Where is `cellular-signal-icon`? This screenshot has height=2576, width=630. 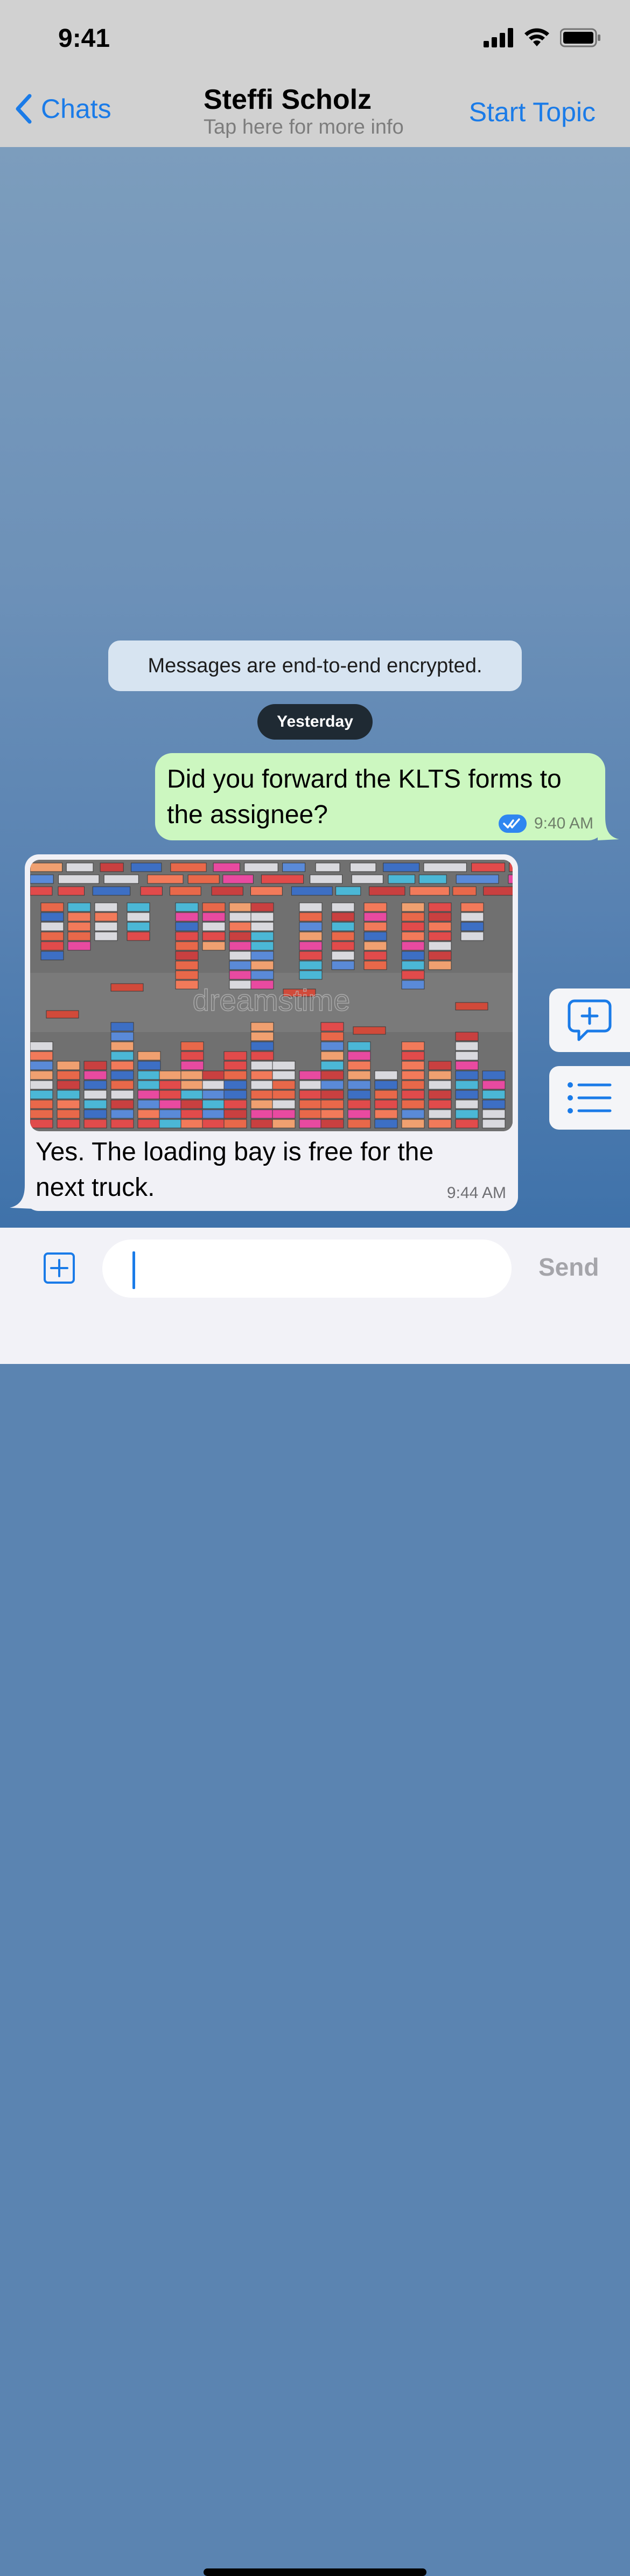 cellular-signal-icon is located at coordinates (498, 38).